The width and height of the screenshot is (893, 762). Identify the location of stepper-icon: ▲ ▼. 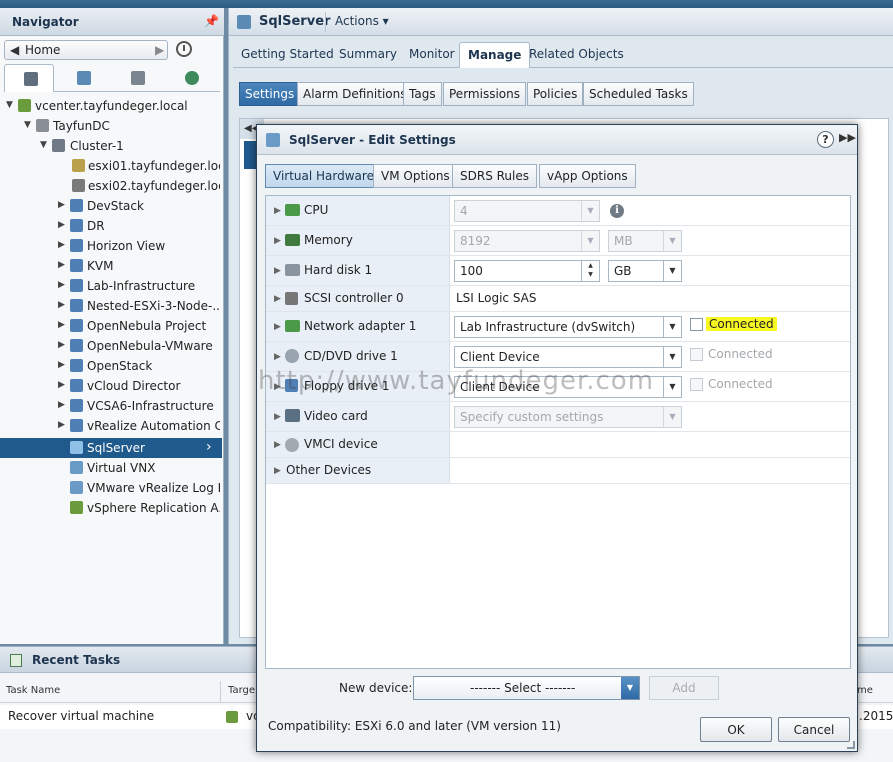
(590, 271).